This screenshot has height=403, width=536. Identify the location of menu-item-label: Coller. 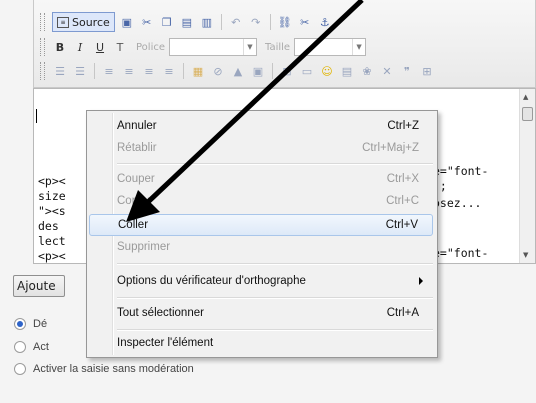
(133, 225).